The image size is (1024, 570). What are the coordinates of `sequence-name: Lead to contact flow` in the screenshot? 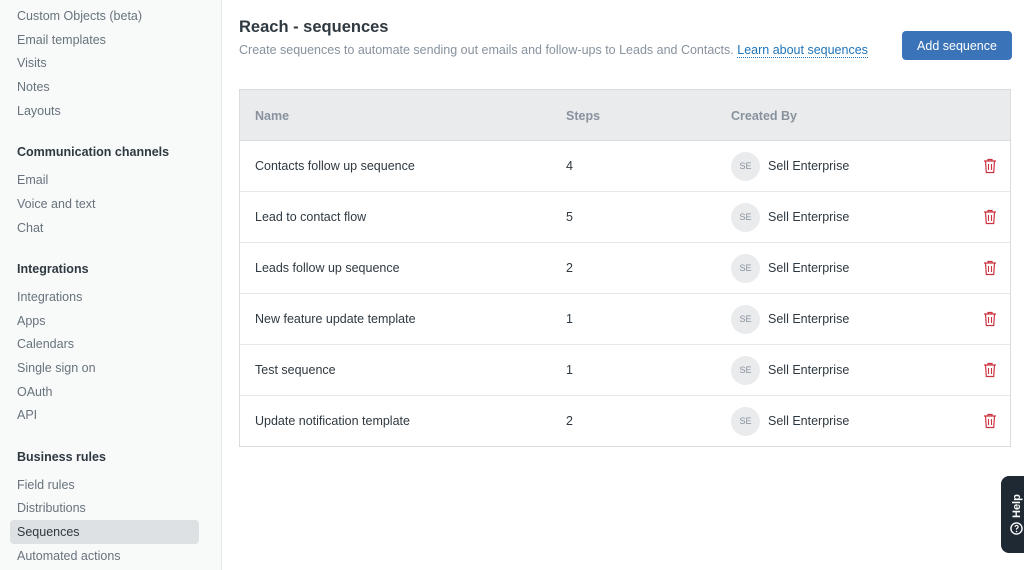 It's located at (310, 217).